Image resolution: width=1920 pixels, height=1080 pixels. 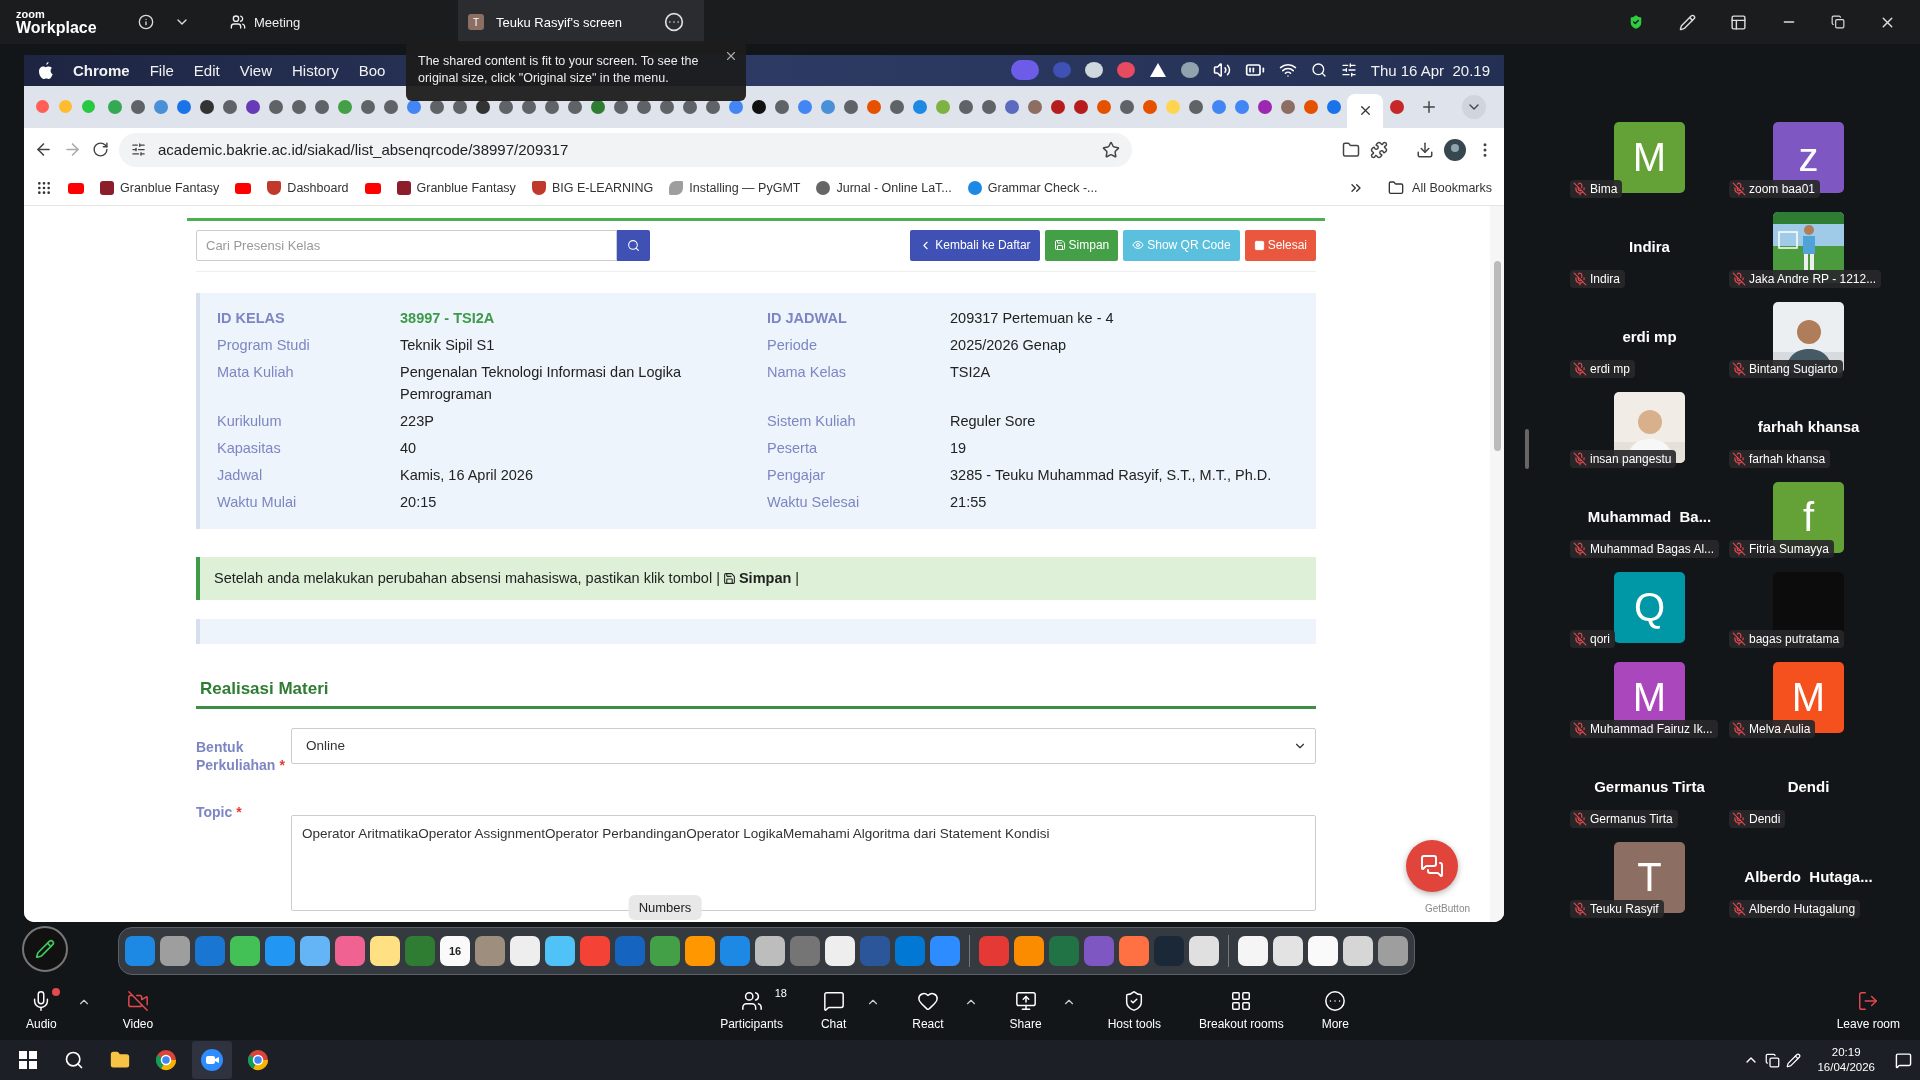 I want to click on notification-icon, so click(x=1903, y=1060).